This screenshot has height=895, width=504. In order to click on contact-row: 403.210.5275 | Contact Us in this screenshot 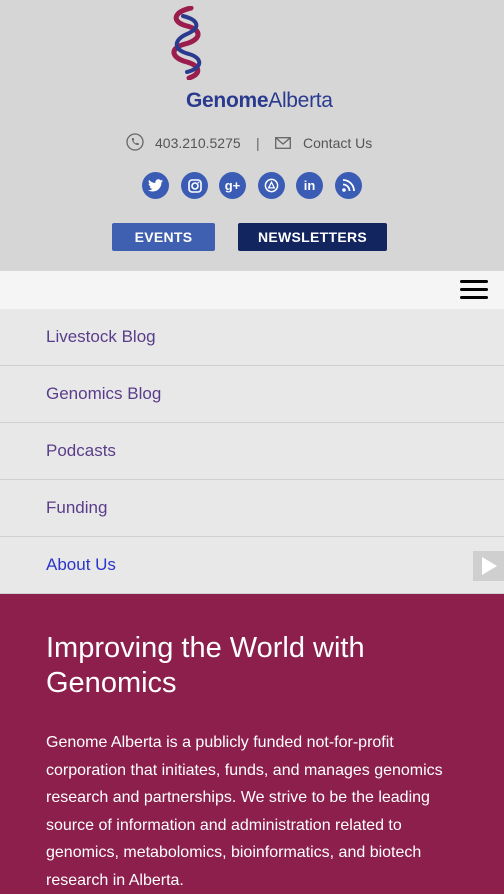, I will do `click(252, 143)`.